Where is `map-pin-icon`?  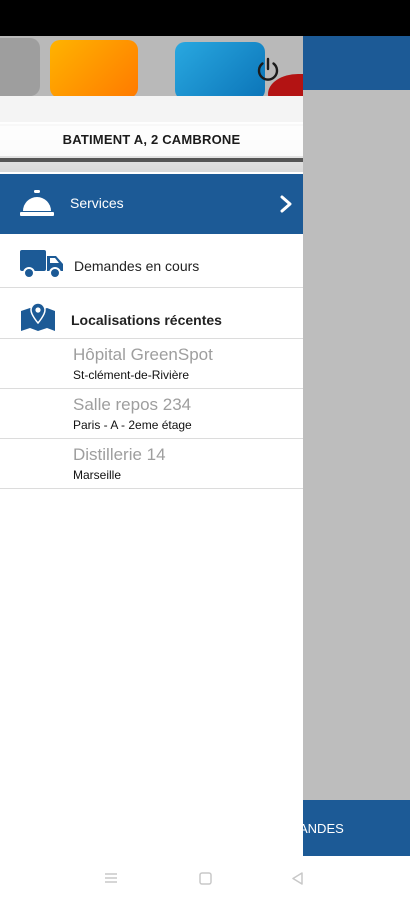
map-pin-icon is located at coordinates (38, 316).